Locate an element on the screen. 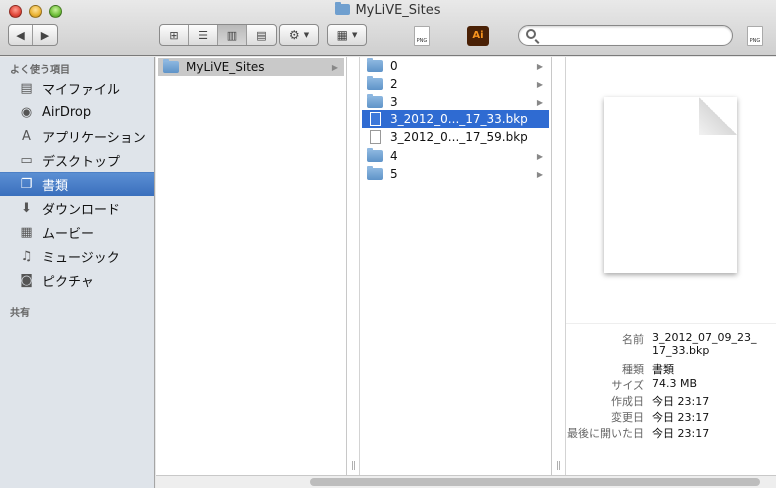 The height and width of the screenshot is (488, 776). sidebar-item-label: ムービー is located at coordinates (68, 234).